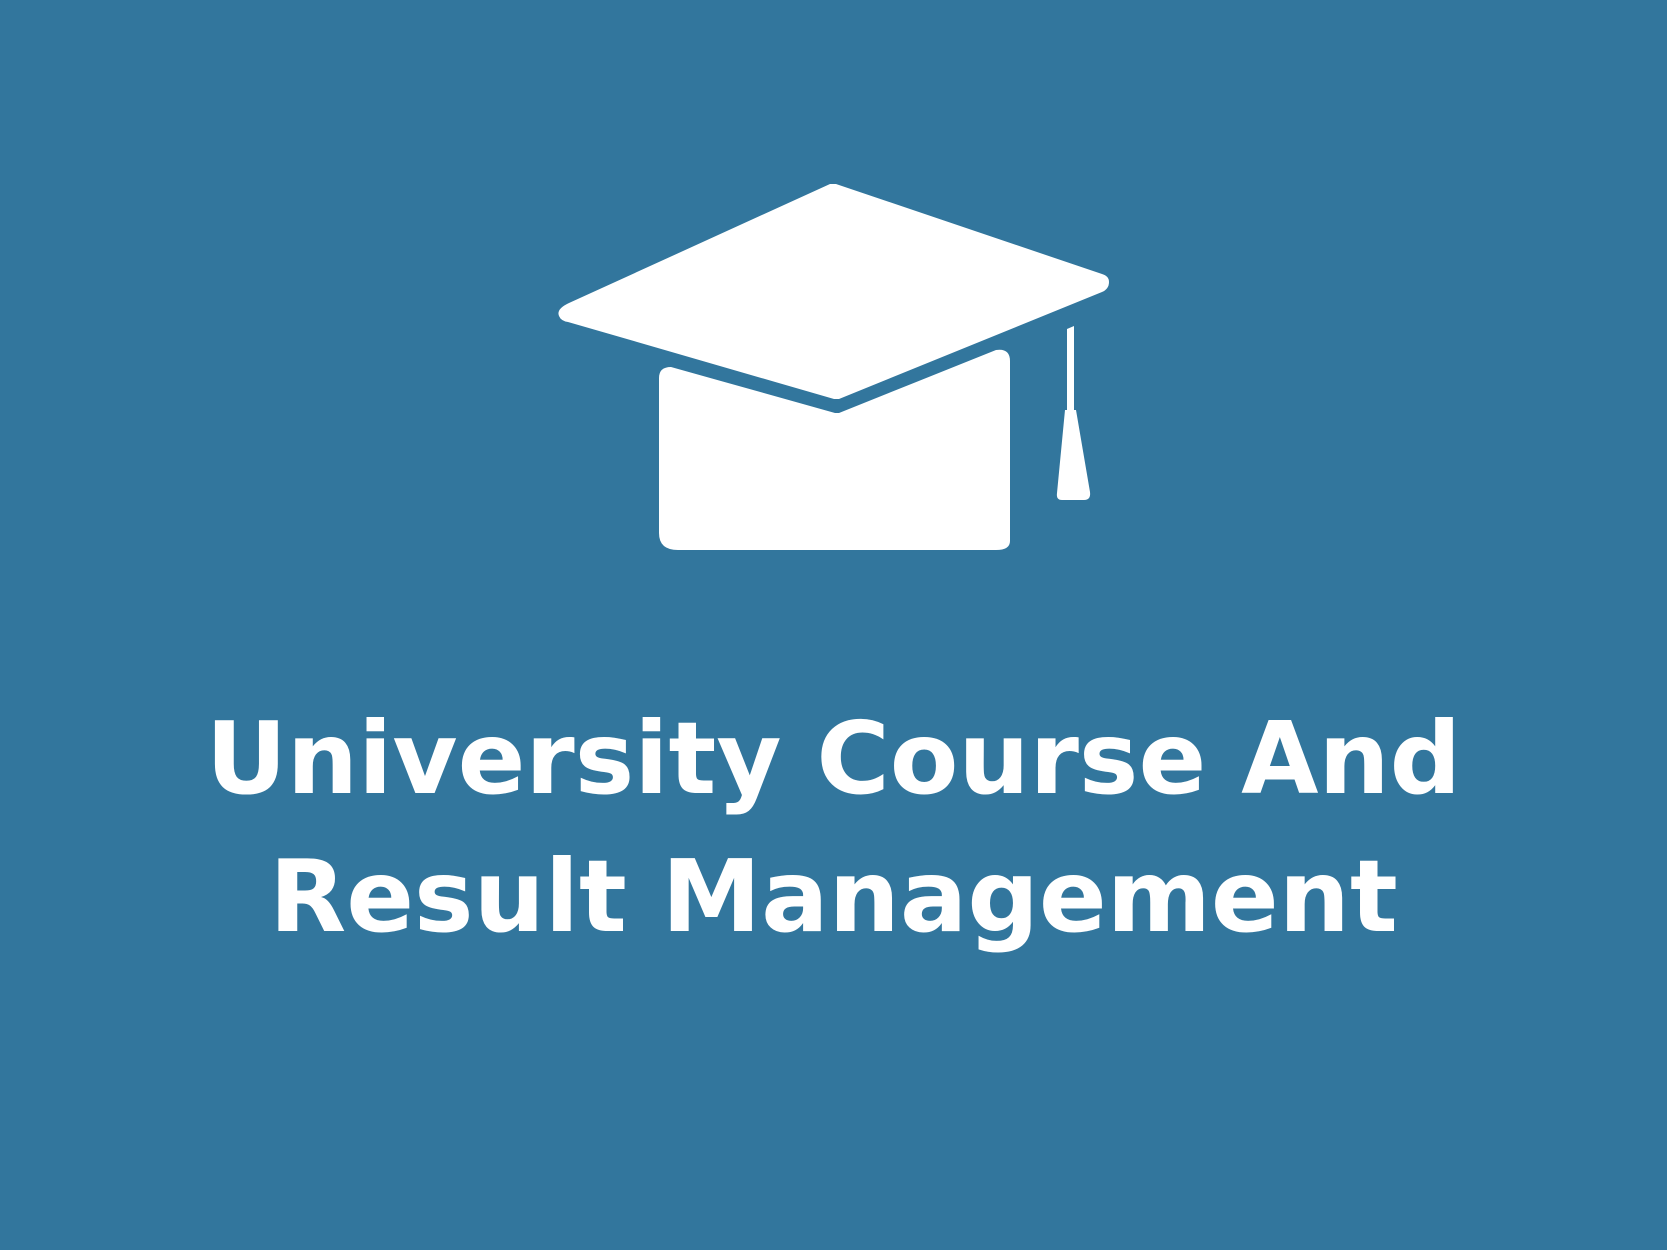 The image size is (1667, 1250). I want to click on cap-board, so click(833, 291).